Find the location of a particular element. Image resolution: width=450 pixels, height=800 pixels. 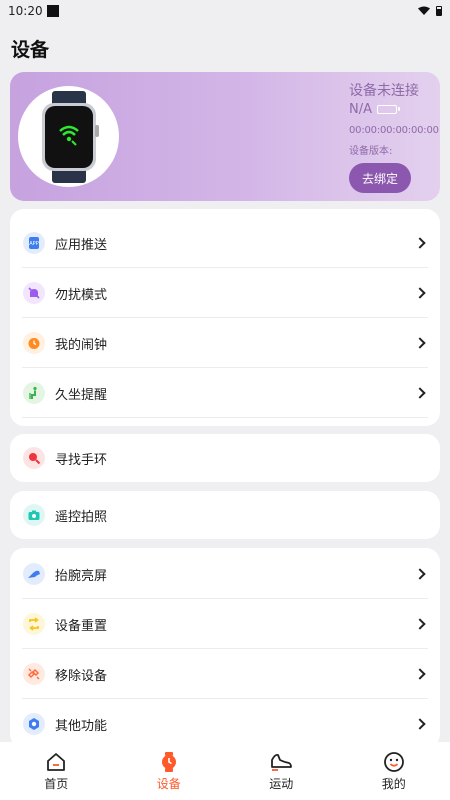

row-label: 抬腕亮屏 is located at coordinates (81, 576).